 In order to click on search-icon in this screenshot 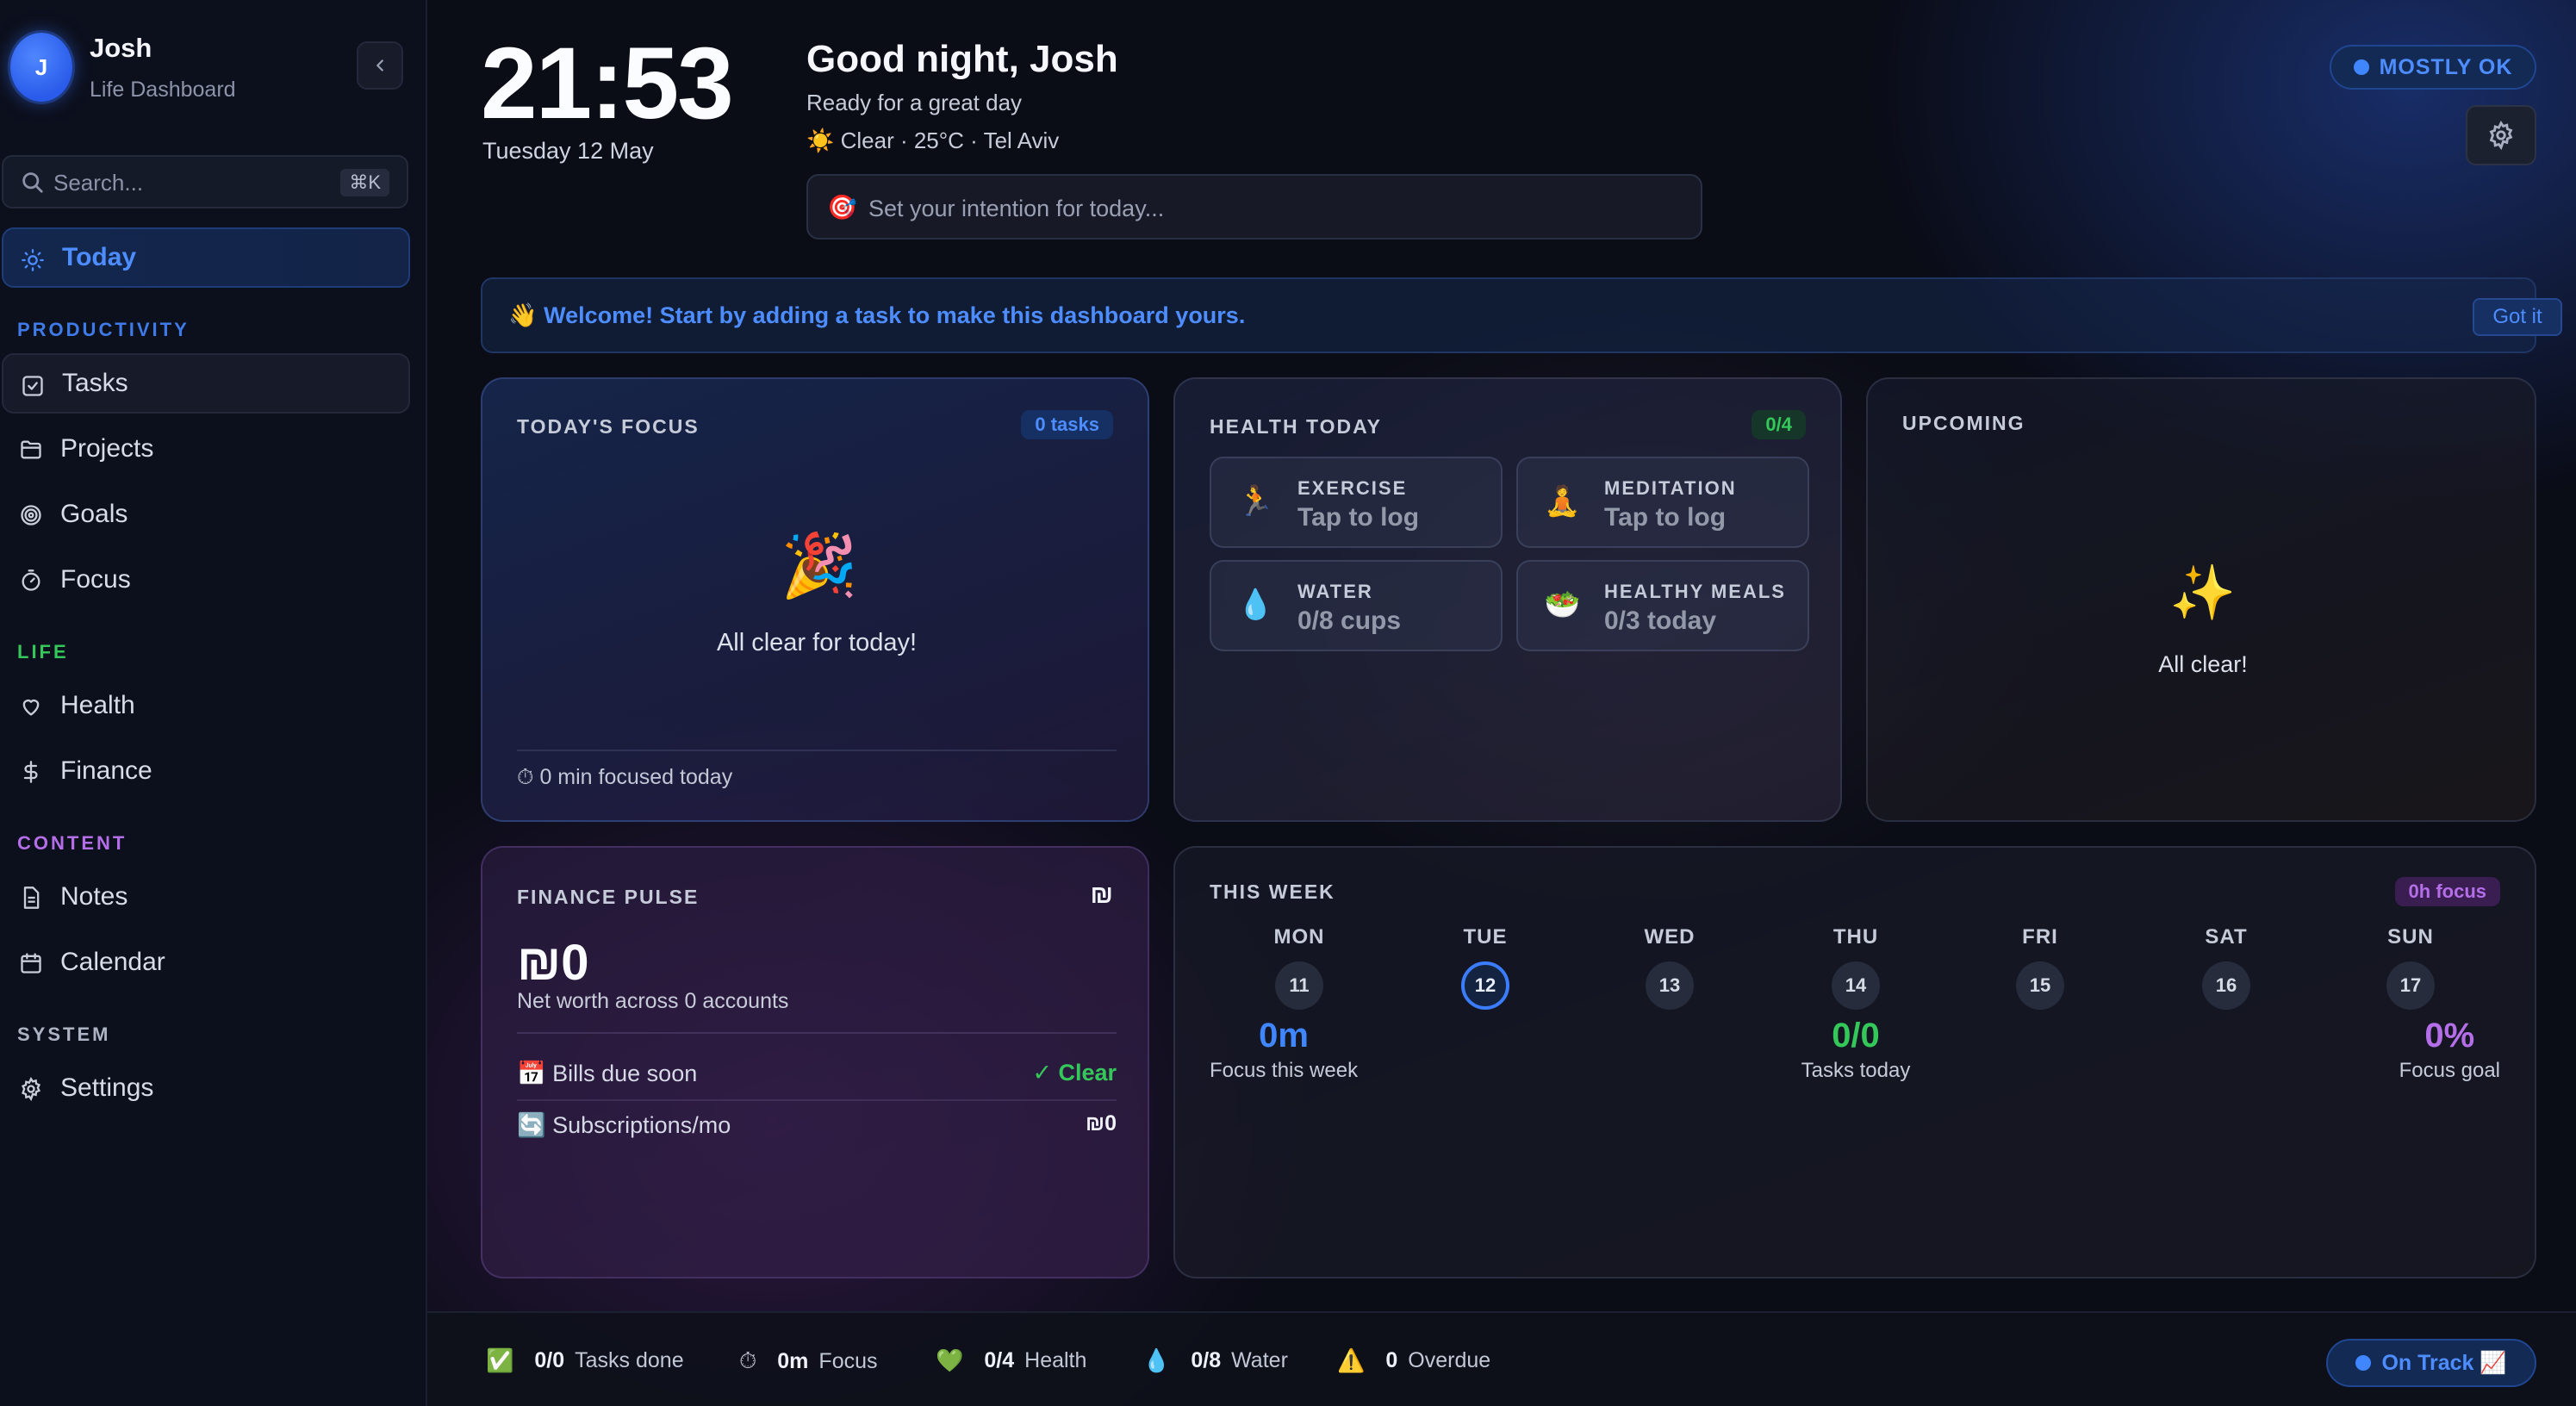, I will do `click(33, 182)`.